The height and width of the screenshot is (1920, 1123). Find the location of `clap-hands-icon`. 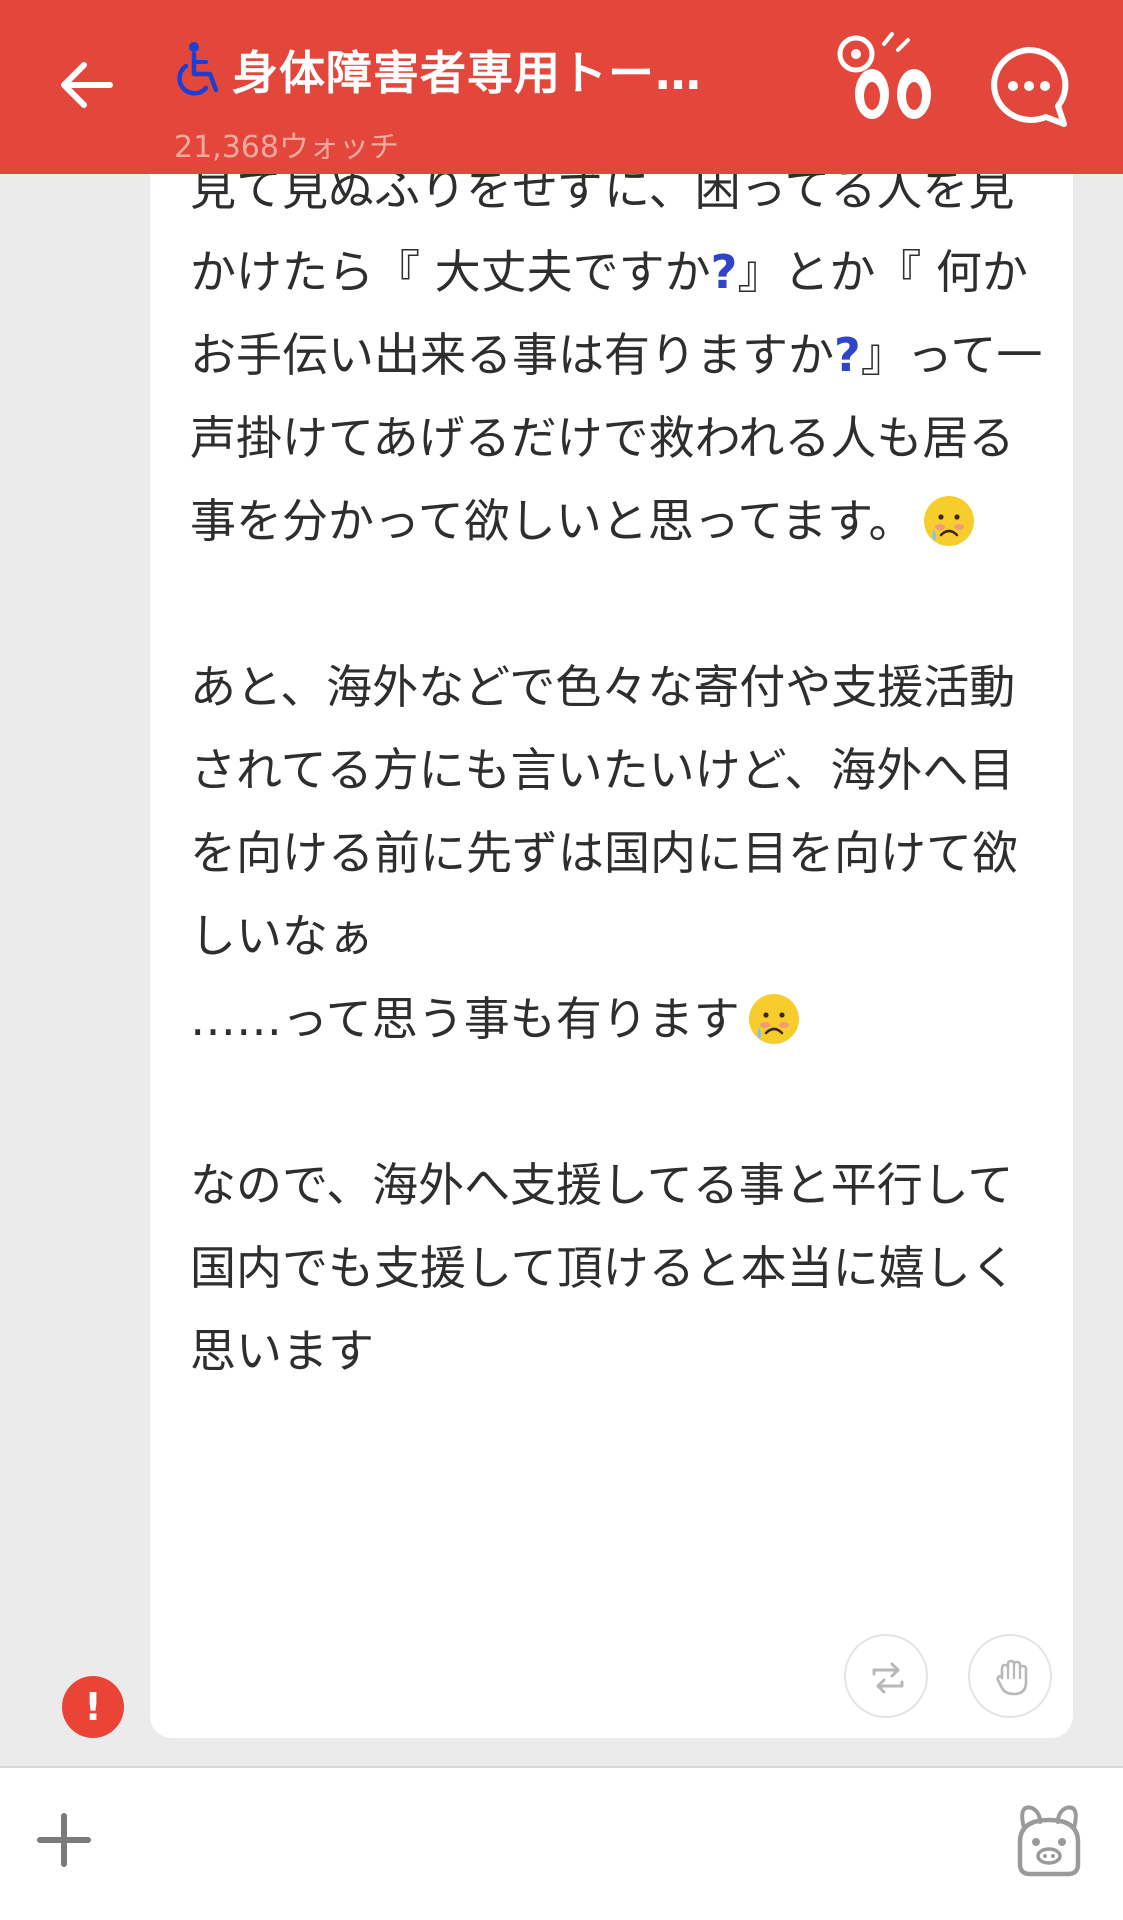

clap-hands-icon is located at coordinates (1012, 1677).